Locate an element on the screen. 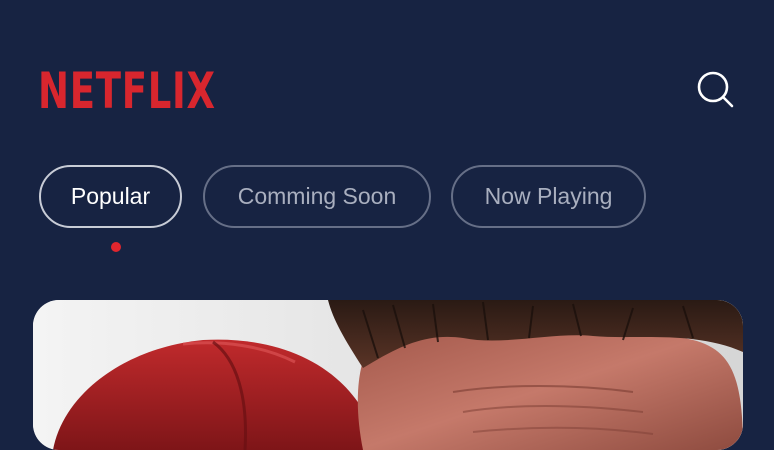 This screenshot has width=774, height=450. netflix-logo: NETFLIX is located at coordinates (127, 91).